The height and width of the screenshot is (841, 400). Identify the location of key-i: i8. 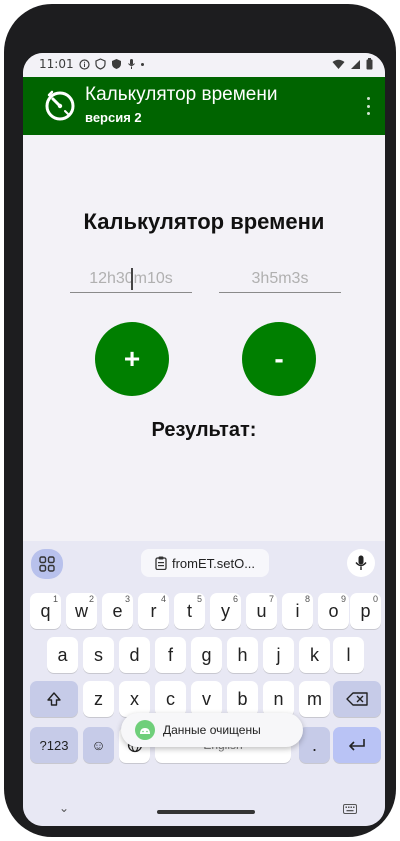
(297, 611).